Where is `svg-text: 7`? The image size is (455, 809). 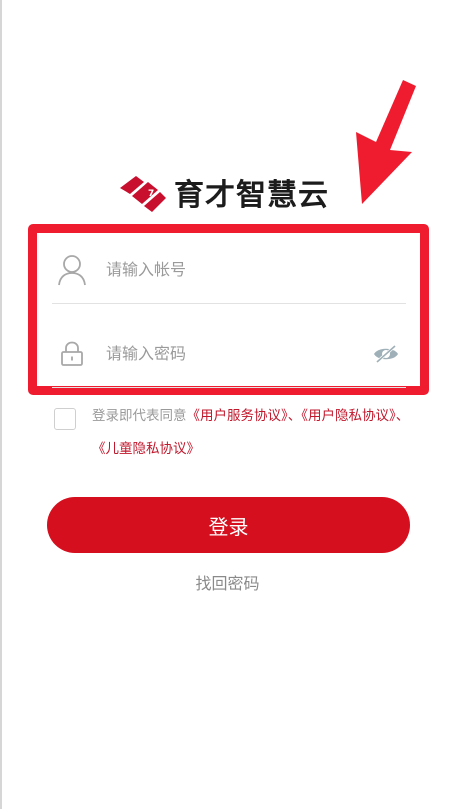 svg-text: 7 is located at coordinates (151, 194).